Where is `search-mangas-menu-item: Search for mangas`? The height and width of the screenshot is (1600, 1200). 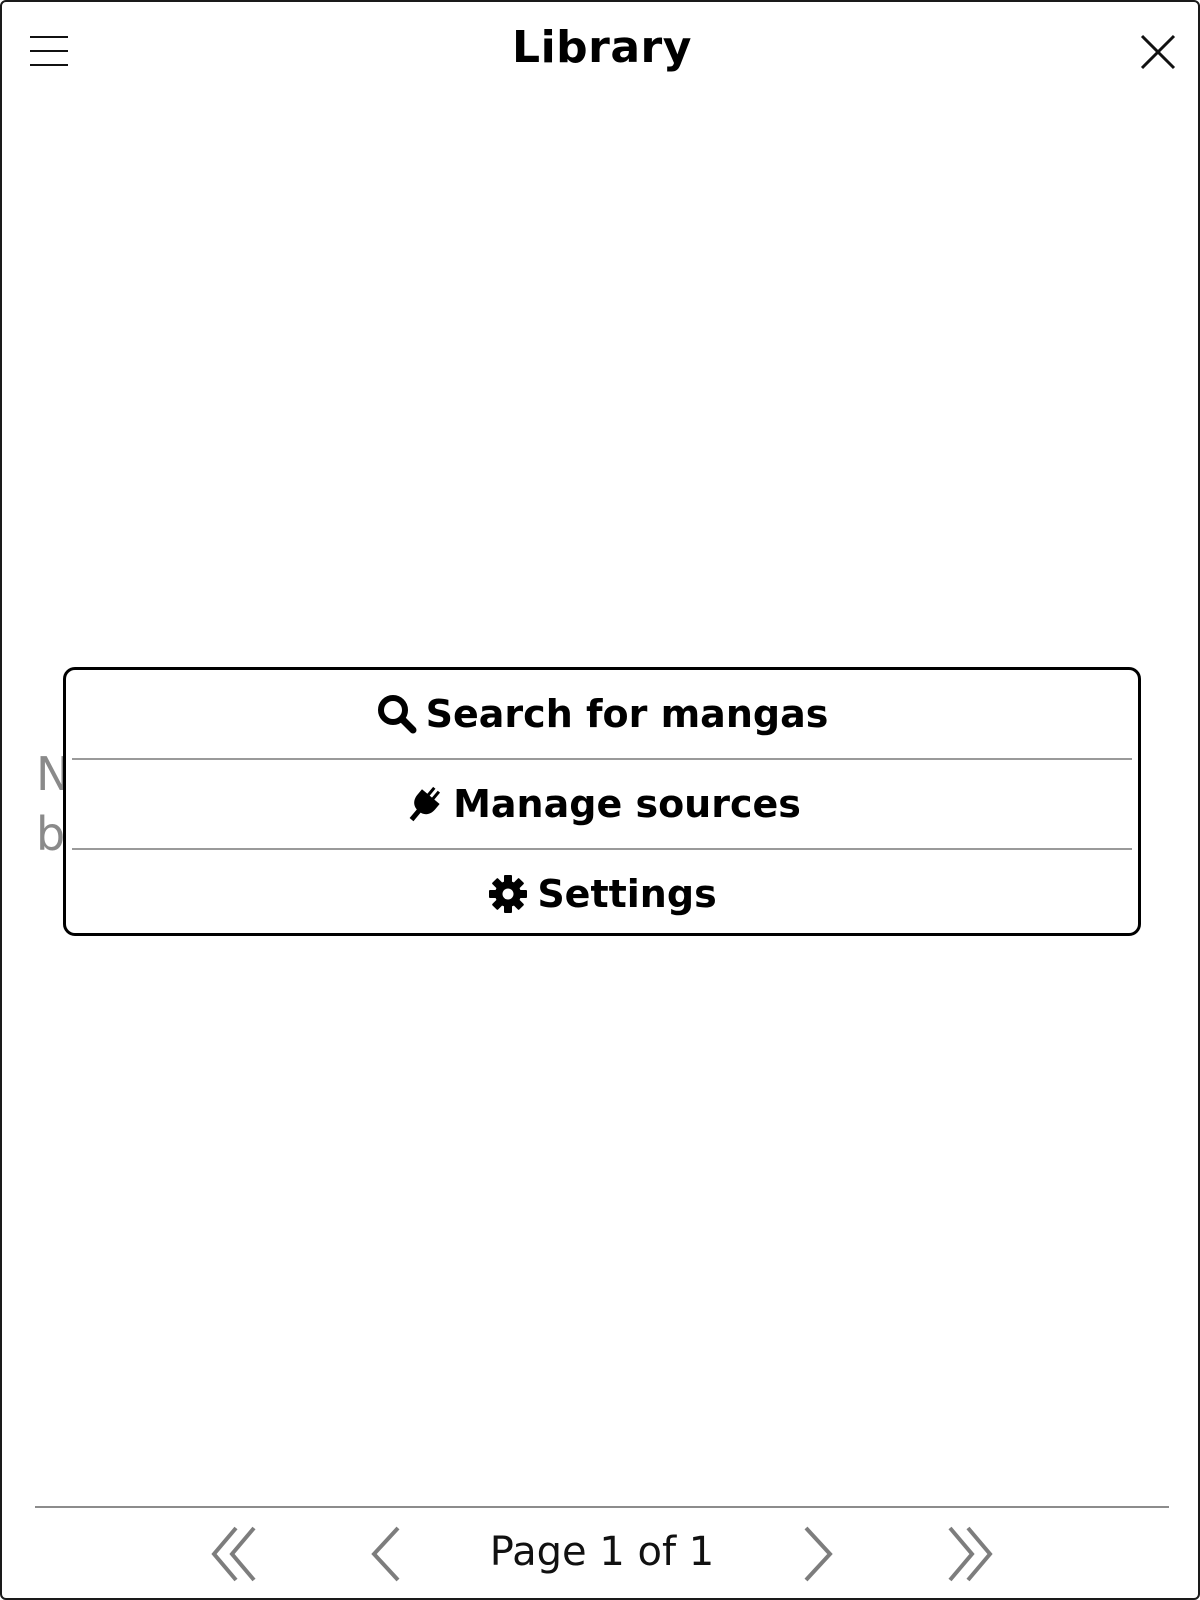
search-mangas-menu-item: Search for mangas is located at coordinates (602, 714).